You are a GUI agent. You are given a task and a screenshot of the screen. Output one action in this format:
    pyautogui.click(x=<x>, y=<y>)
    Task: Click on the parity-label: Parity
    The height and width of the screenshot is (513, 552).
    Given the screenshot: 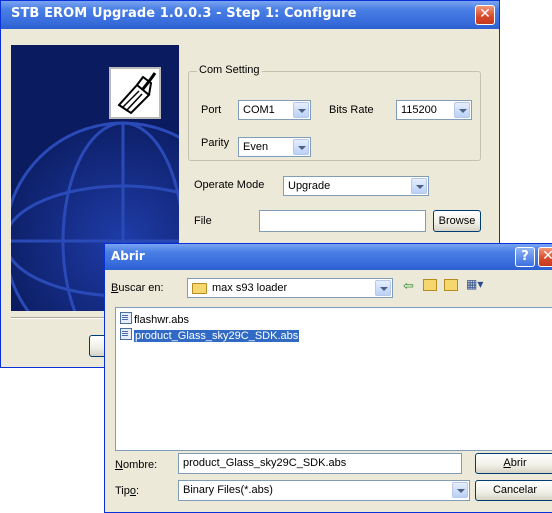 What is the action you would take?
    pyautogui.click(x=215, y=143)
    